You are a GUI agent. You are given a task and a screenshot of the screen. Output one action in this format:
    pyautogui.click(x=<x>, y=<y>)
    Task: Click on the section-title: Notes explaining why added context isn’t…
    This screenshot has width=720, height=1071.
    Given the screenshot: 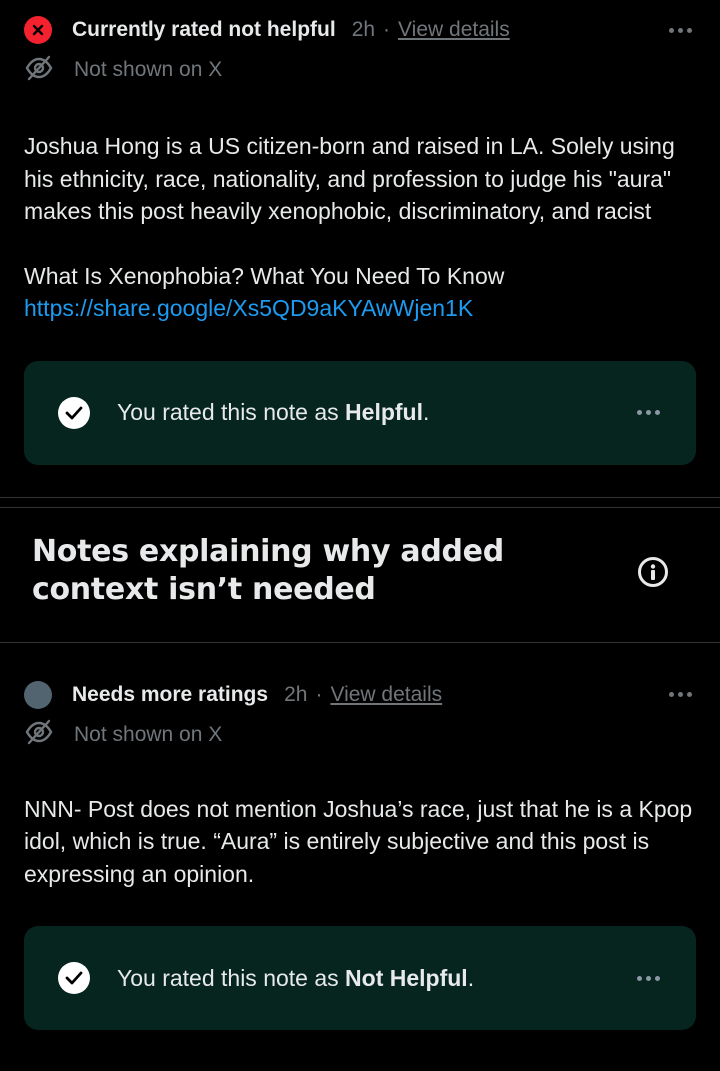 What is the action you would take?
    pyautogui.click(x=268, y=571)
    